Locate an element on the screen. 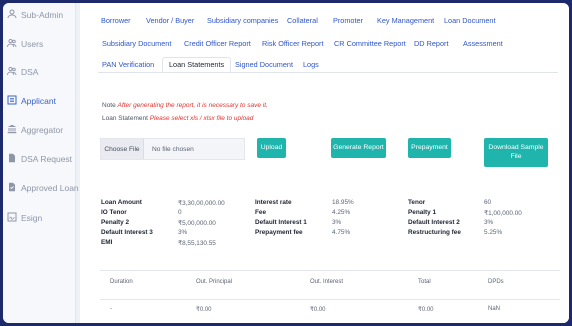  emi-value: ₹8,55,130.55 is located at coordinates (197, 243).